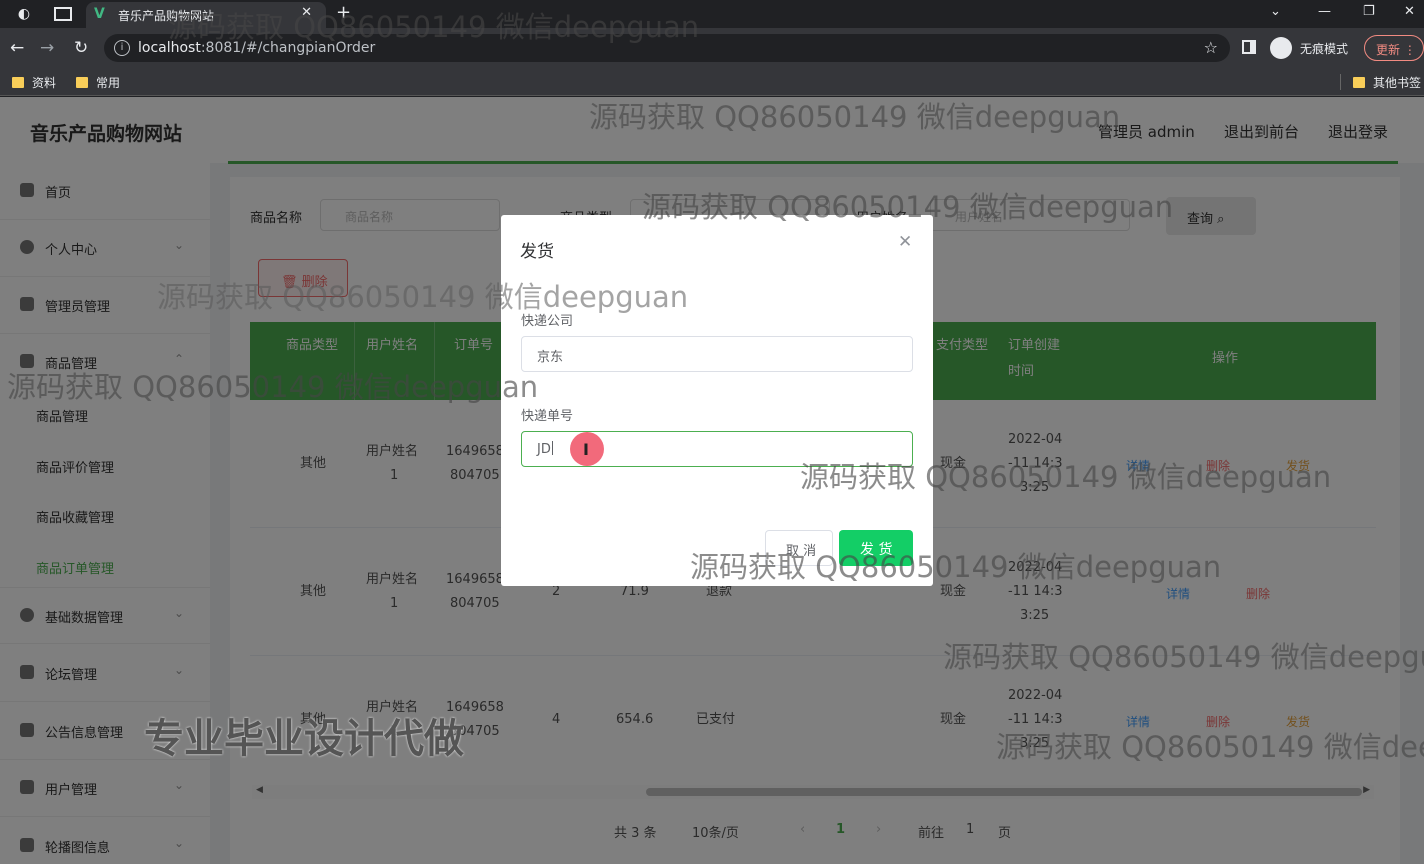 This screenshot has height=864, width=1424. Describe the element at coordinates (801, 551) in the screenshot. I see `cancel-label: 取 消` at that location.